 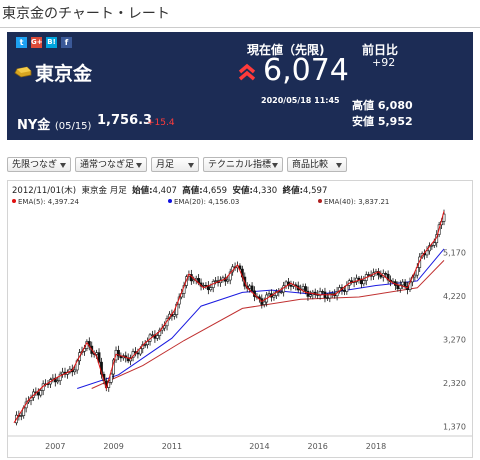 I want to click on x-tick-label: 2014, so click(x=259, y=446).